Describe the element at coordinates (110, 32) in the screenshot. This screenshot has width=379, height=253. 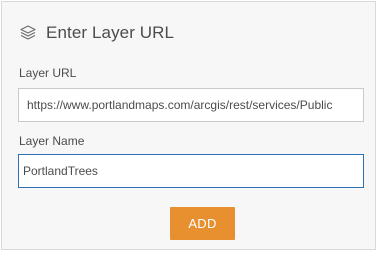
I see `panel-title: Enter Layer URL` at that location.